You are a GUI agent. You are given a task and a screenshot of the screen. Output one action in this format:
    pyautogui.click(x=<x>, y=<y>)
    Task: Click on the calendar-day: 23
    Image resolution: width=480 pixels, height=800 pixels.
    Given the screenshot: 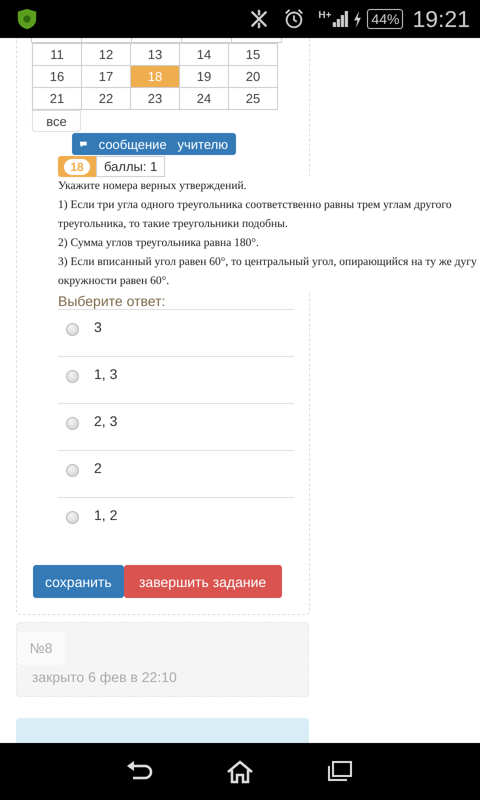 What is the action you would take?
    pyautogui.click(x=155, y=99)
    